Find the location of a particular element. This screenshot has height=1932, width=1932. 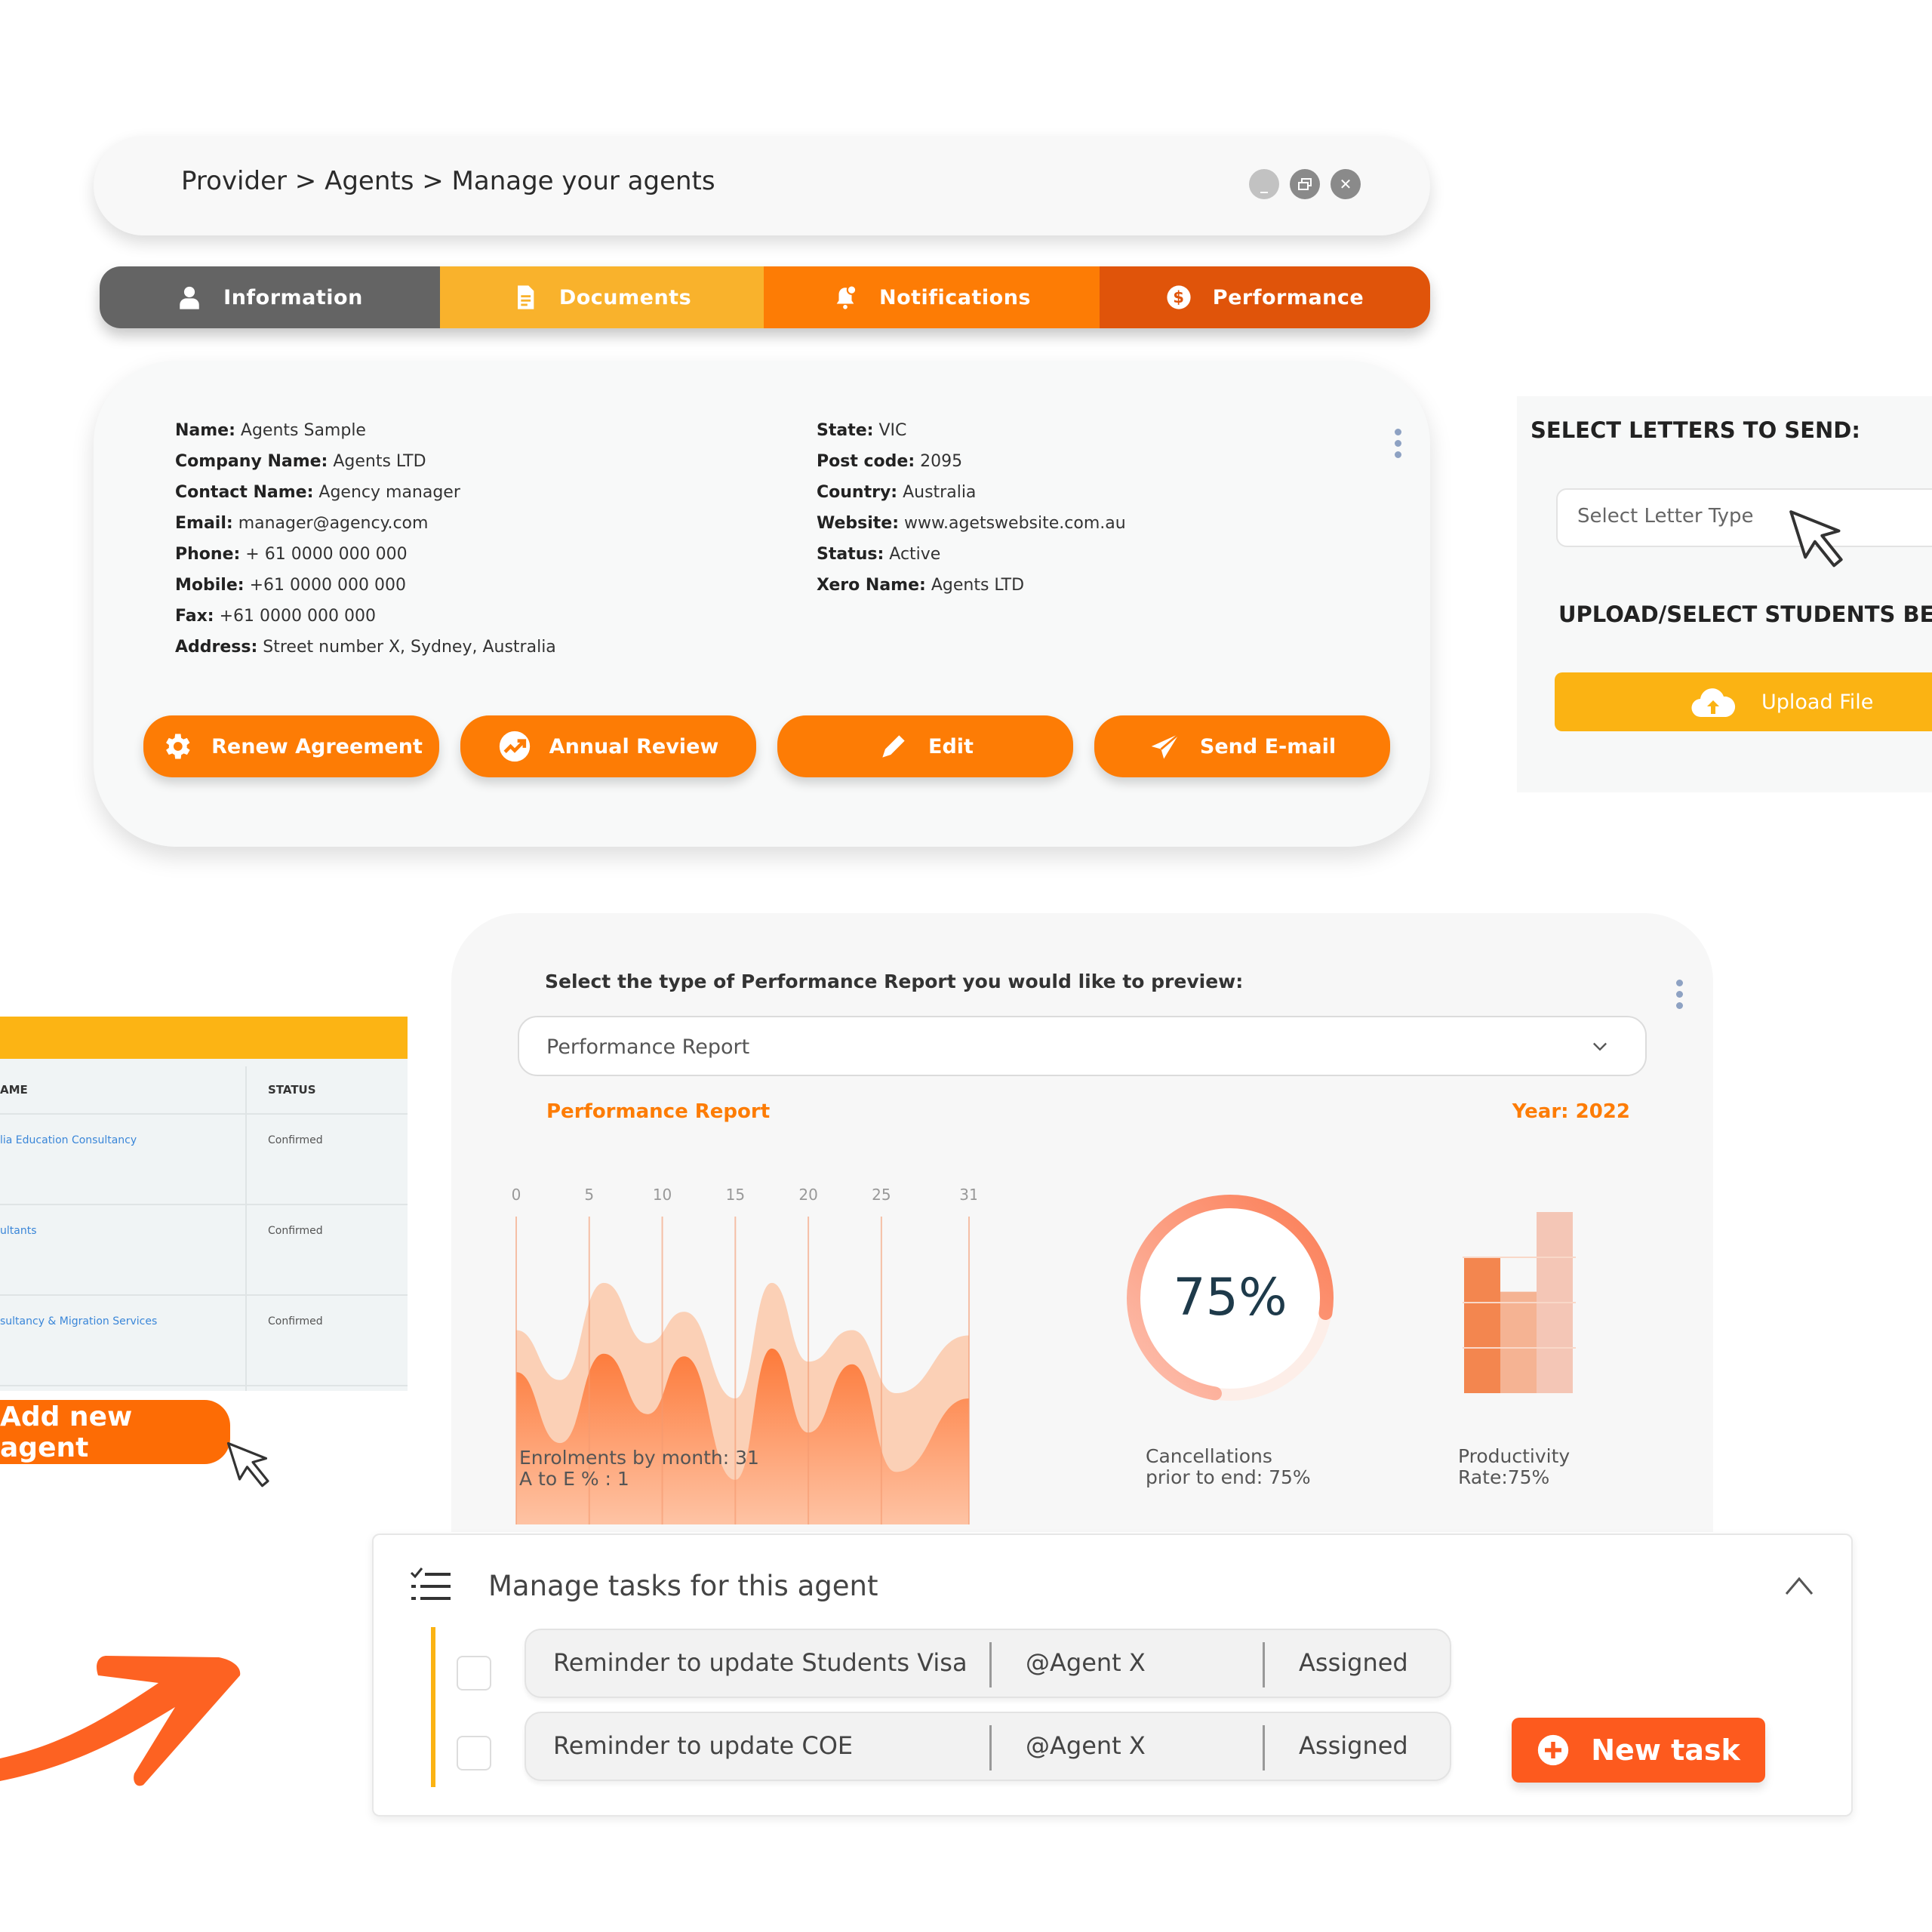

agent-name-link: ultants is located at coordinates (18, 1231).